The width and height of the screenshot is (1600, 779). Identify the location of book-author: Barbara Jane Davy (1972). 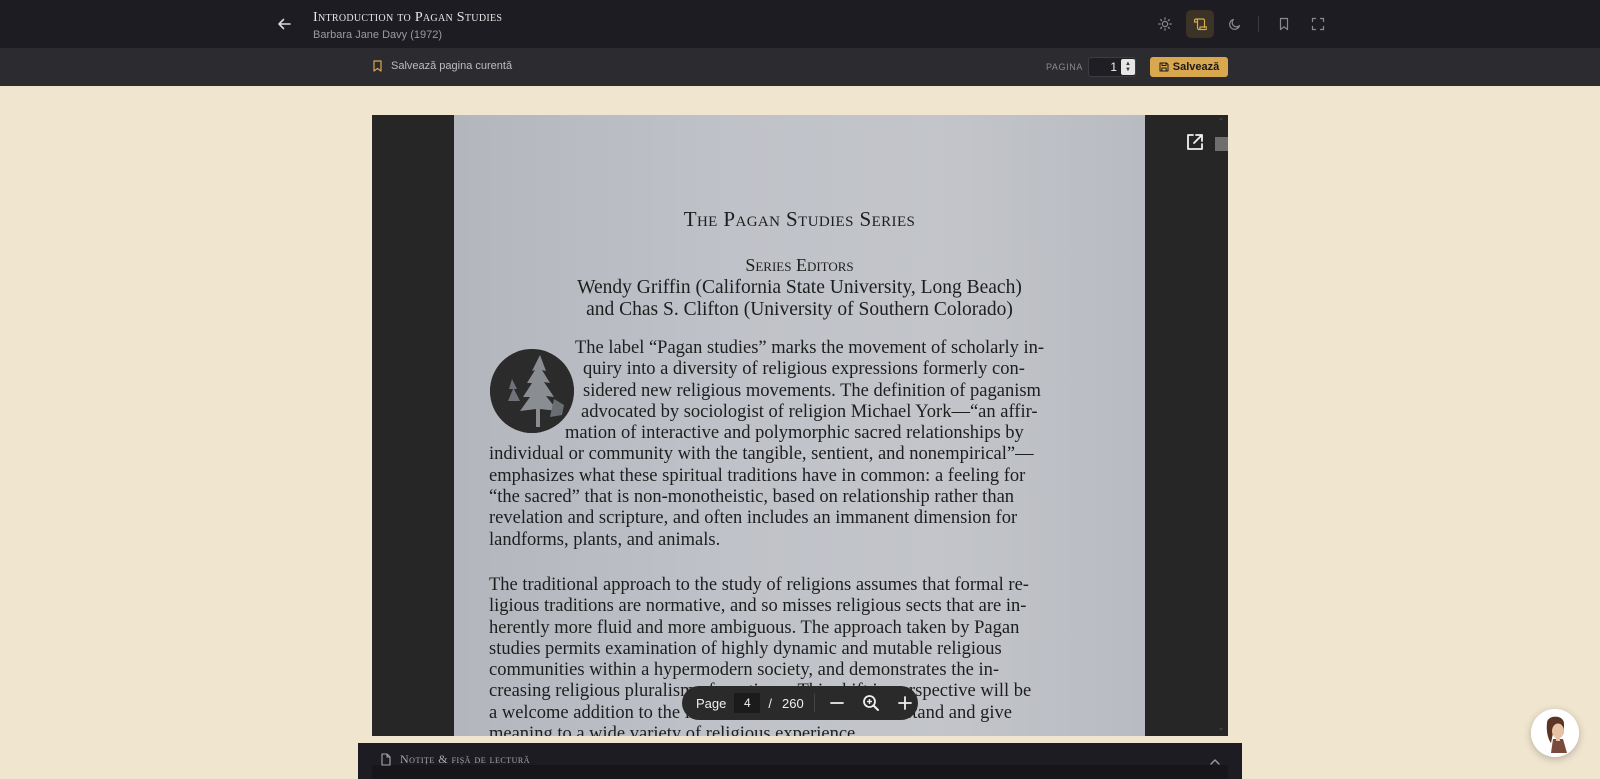
(378, 35).